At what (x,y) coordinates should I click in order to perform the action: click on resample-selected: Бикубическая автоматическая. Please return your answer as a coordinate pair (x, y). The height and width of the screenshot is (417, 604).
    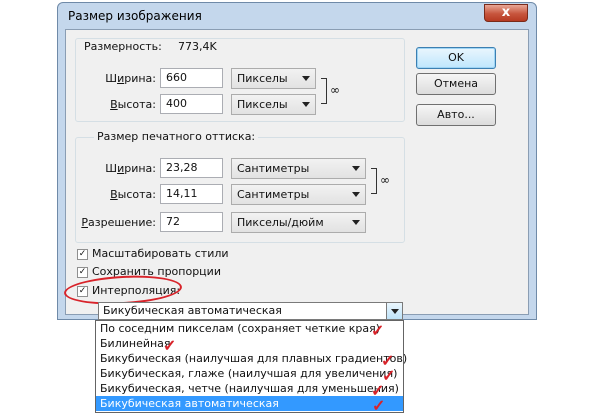
    Looking at the image, I should click on (192, 310).